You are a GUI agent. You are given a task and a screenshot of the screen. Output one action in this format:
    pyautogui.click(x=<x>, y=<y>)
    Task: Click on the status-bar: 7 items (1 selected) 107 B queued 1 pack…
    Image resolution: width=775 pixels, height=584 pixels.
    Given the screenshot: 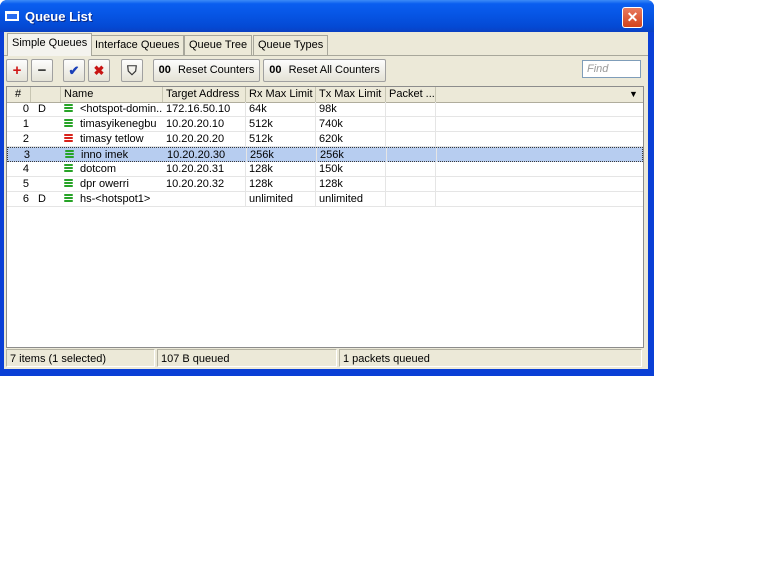 What is the action you would take?
    pyautogui.click(x=326, y=358)
    